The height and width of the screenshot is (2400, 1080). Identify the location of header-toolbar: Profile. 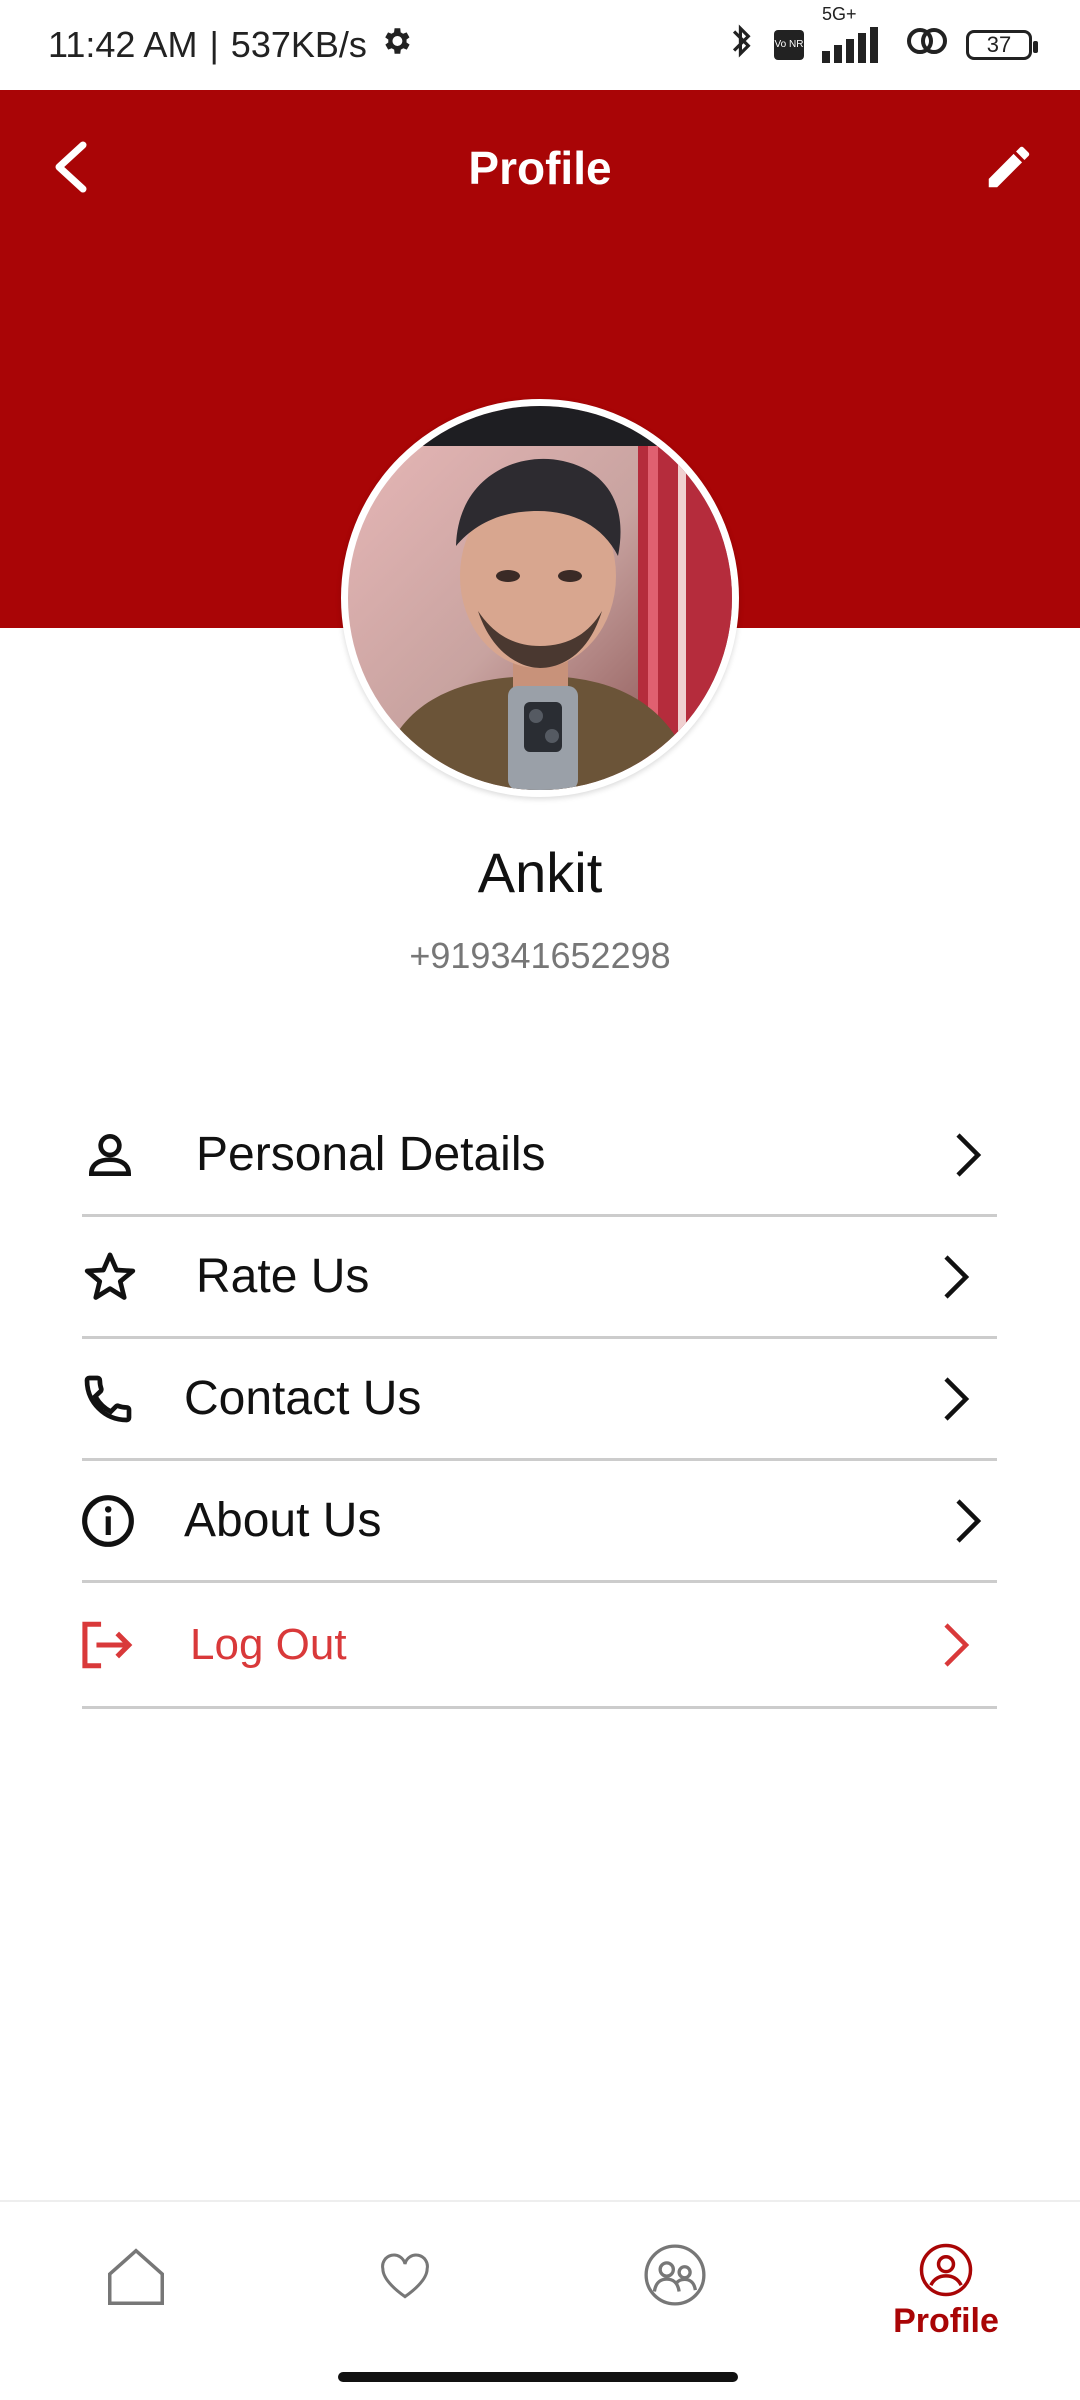
(540, 167).